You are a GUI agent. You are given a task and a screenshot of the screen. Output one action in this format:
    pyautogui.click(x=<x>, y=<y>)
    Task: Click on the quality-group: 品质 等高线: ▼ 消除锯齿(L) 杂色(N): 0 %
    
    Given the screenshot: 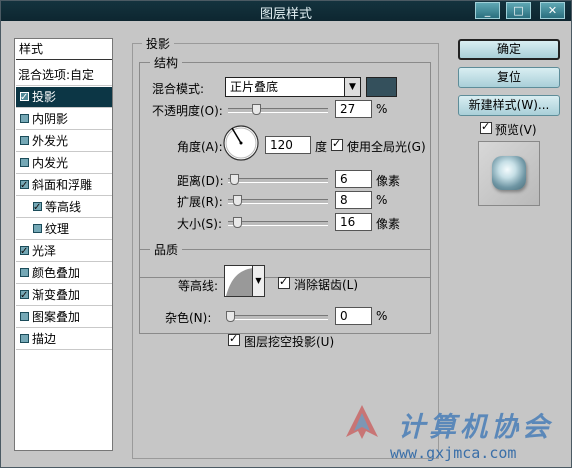 What is the action you would take?
    pyautogui.click(x=285, y=287)
    